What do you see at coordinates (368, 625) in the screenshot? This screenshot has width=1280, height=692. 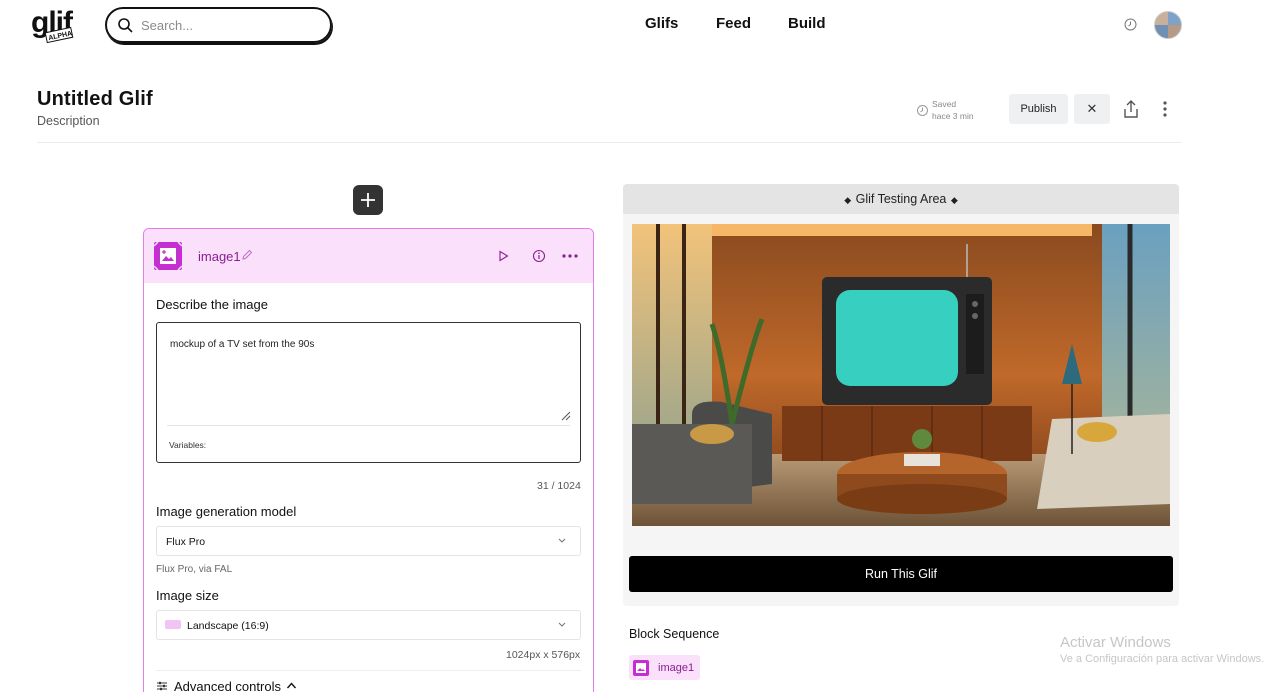 I see `size-select: Landscape (16:9)` at bounding box center [368, 625].